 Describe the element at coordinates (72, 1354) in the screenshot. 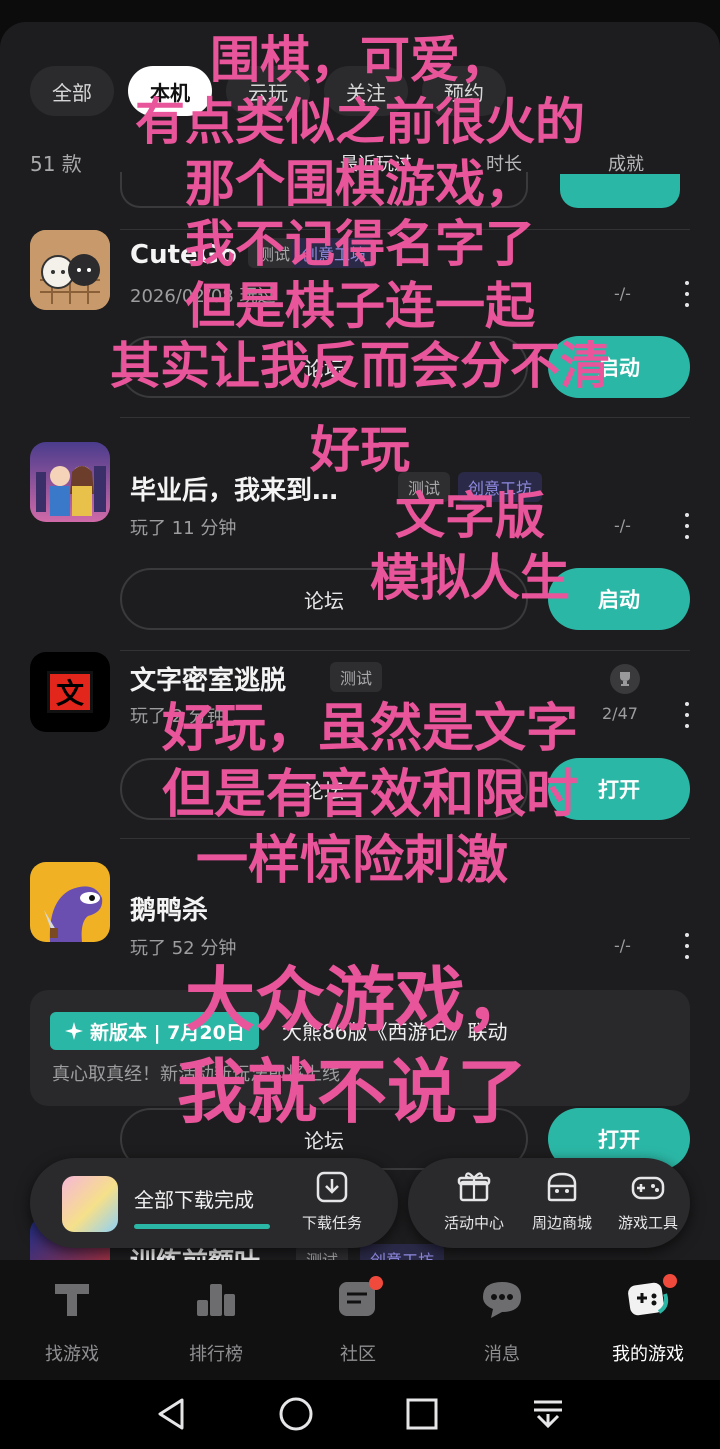

I see `nav-label: 找游戏` at that location.